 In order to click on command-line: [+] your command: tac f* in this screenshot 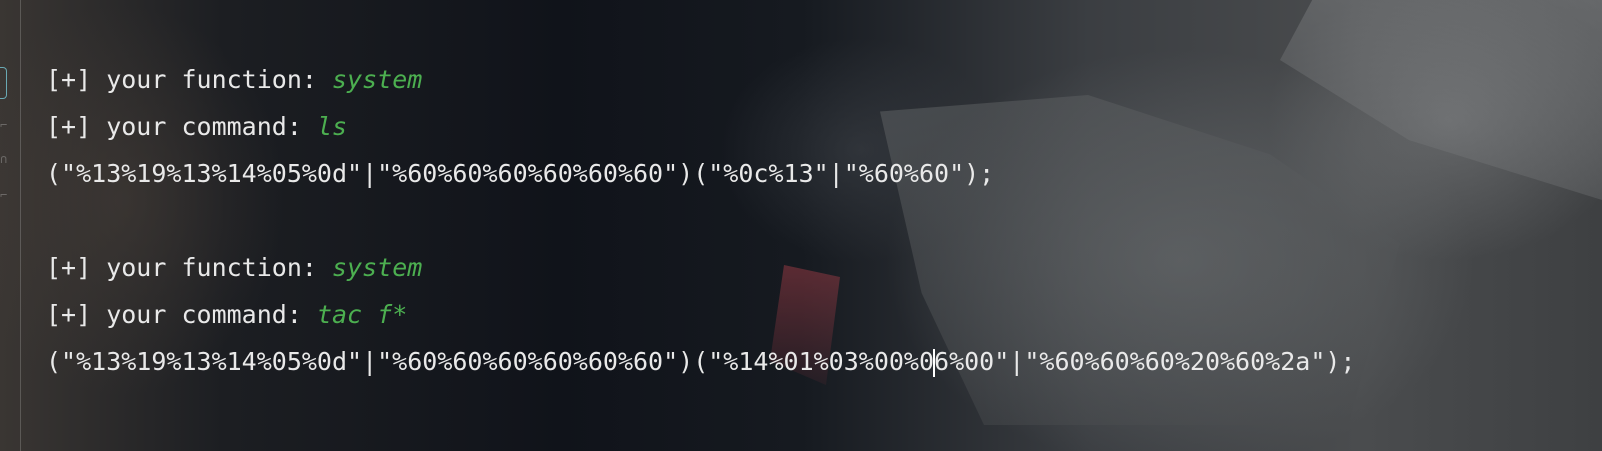, I will do `click(226, 314)`.